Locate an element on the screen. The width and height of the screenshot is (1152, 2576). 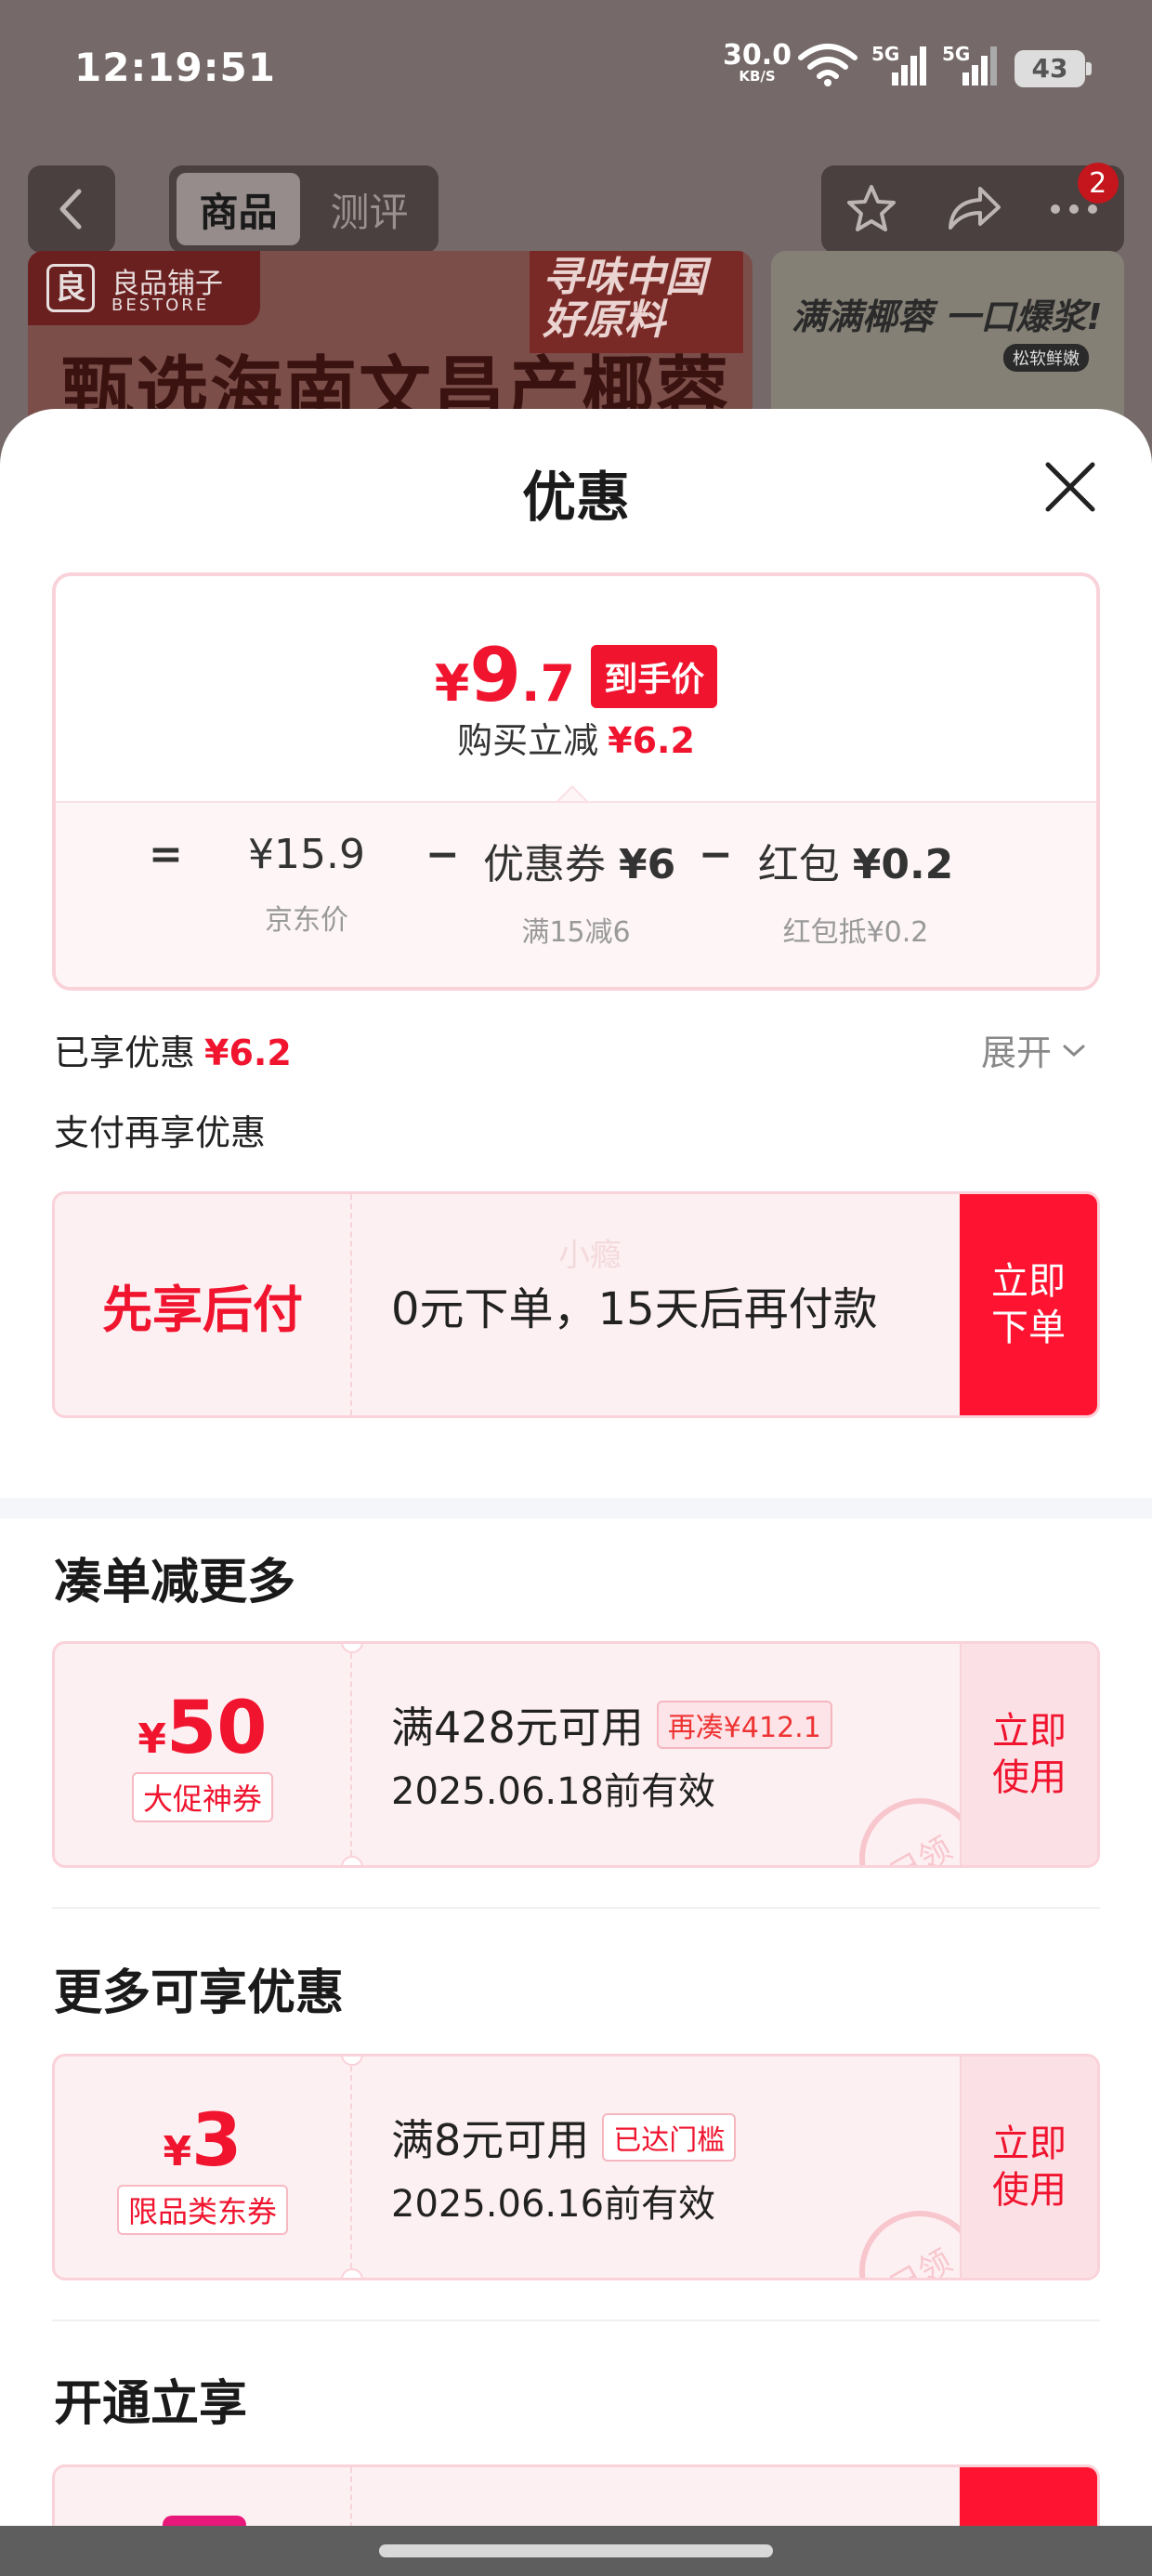
formula-redpack: 红包 ¥0.2 红包抵¥0.2 is located at coordinates (855, 895).